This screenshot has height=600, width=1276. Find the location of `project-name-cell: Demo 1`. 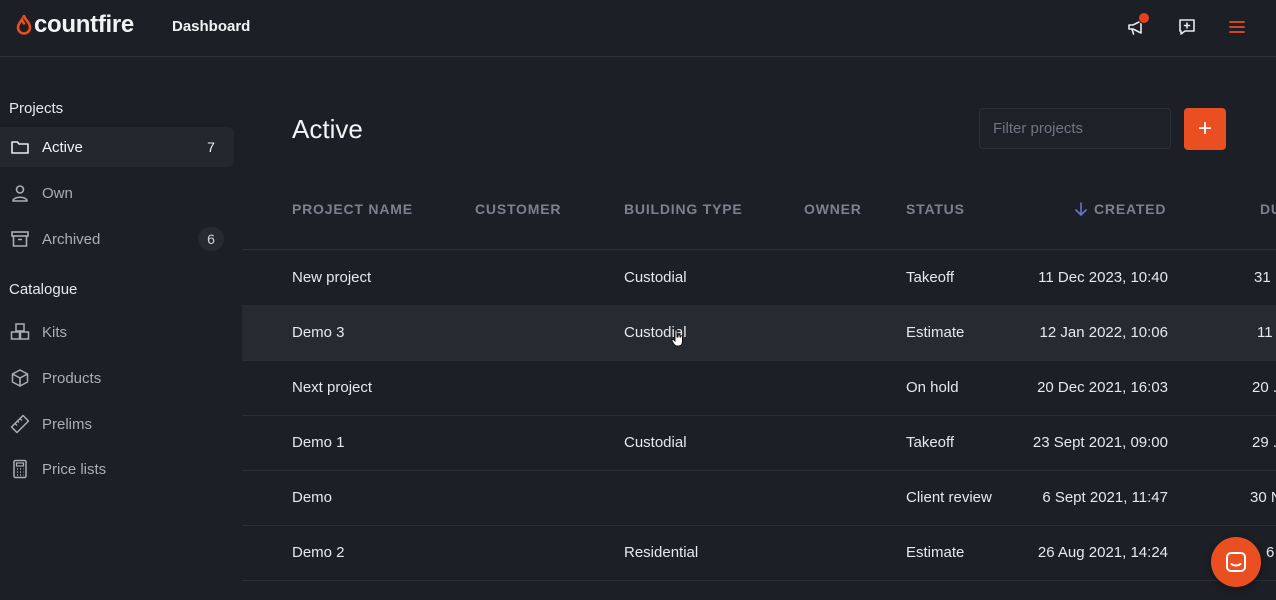

project-name-cell: Demo 1 is located at coordinates (318, 442).